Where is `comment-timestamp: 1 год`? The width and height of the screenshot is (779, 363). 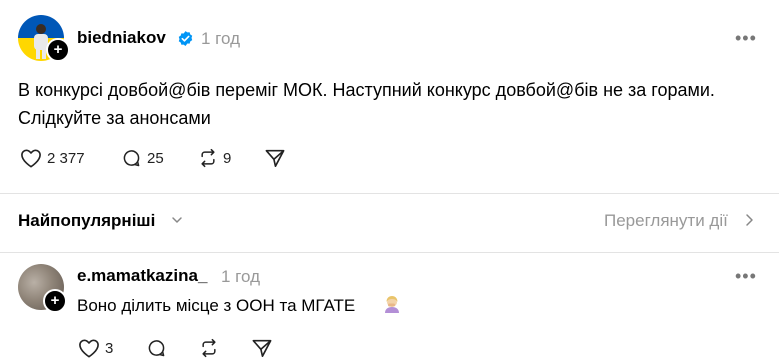
comment-timestamp: 1 год is located at coordinates (241, 276).